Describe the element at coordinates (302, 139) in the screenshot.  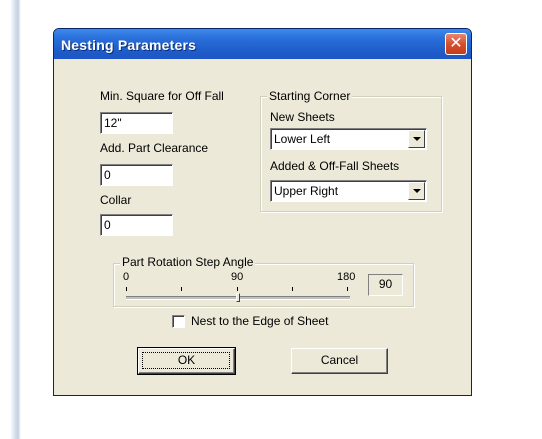
I see `new-sheets-value: Lower Left` at that location.